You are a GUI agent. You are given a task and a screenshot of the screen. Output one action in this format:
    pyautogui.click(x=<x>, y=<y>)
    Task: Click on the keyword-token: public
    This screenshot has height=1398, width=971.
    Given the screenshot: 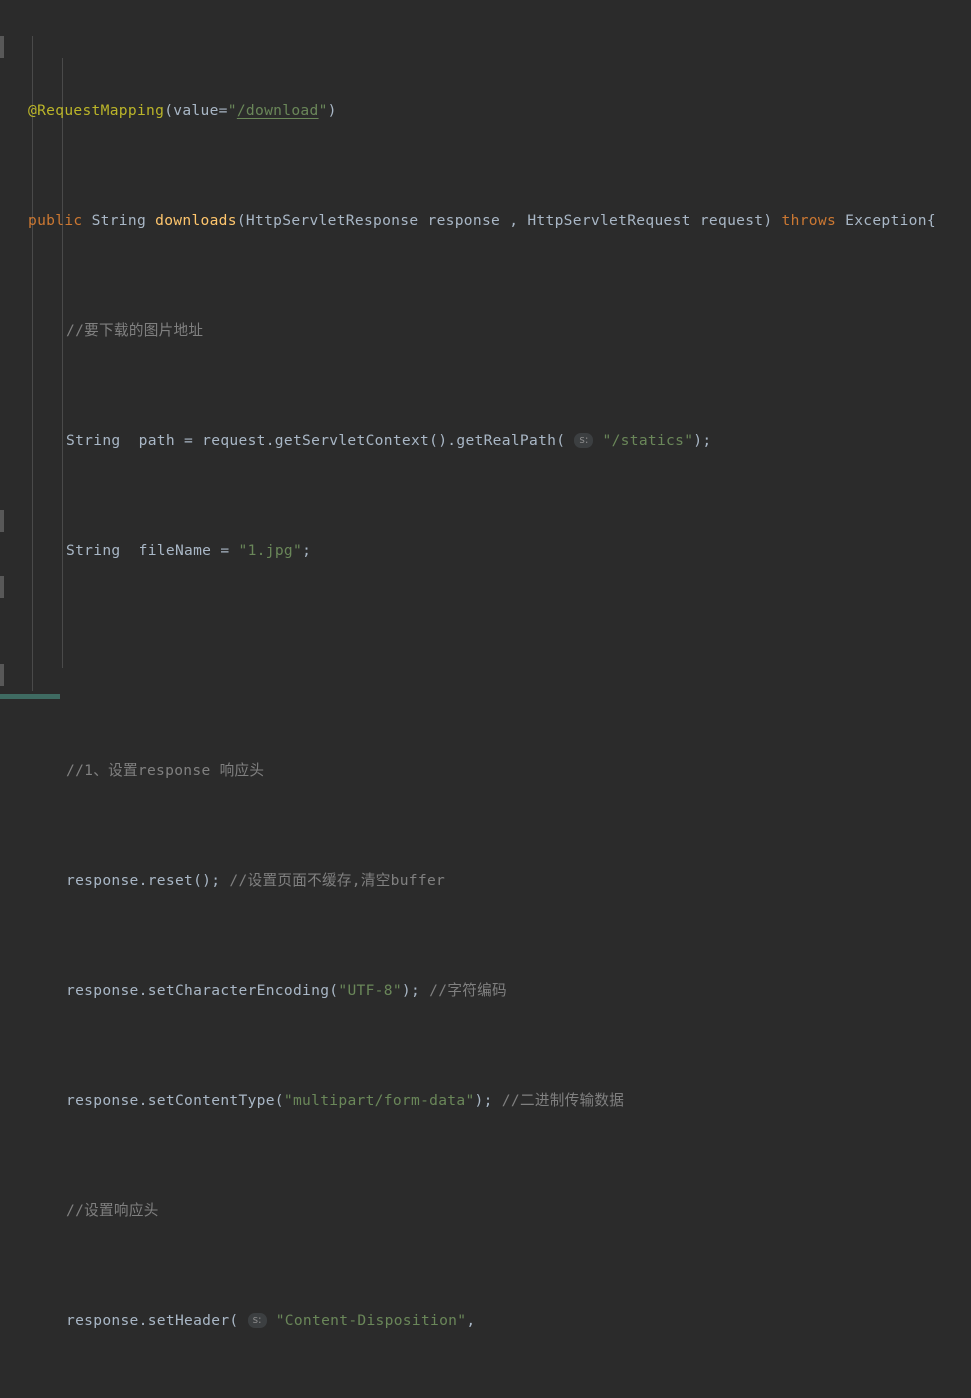 What is the action you would take?
    pyautogui.click(x=55, y=220)
    